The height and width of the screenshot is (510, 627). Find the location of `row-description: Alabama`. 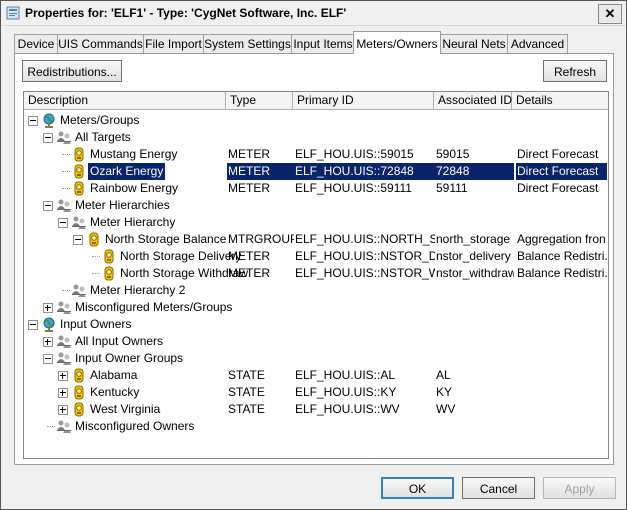

row-description: Alabama is located at coordinates (114, 375).